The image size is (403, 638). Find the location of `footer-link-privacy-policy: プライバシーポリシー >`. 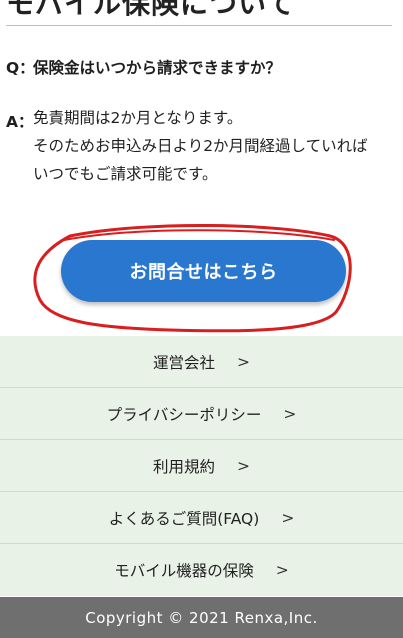

footer-link-privacy-policy: プライバシーポリシー > is located at coordinates (201, 414).